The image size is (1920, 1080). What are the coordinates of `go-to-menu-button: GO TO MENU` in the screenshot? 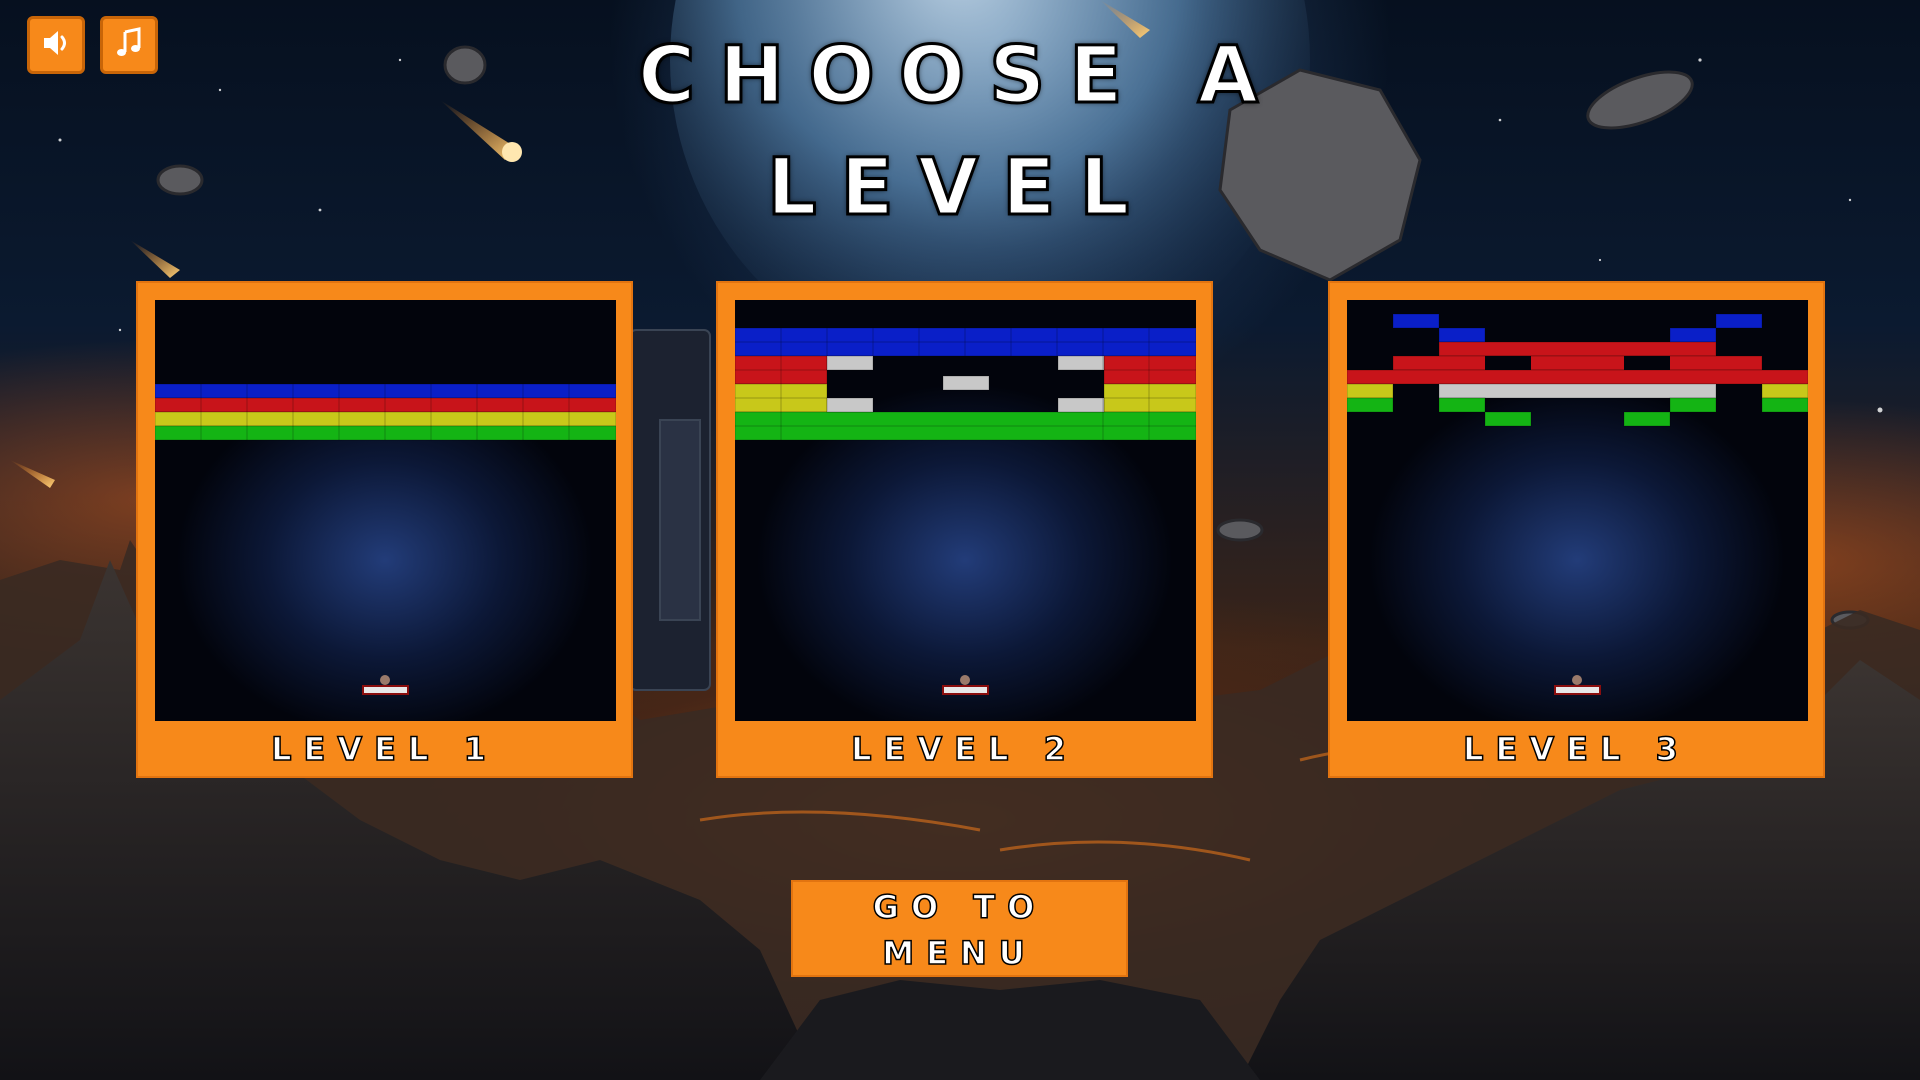 It's located at (959, 928).